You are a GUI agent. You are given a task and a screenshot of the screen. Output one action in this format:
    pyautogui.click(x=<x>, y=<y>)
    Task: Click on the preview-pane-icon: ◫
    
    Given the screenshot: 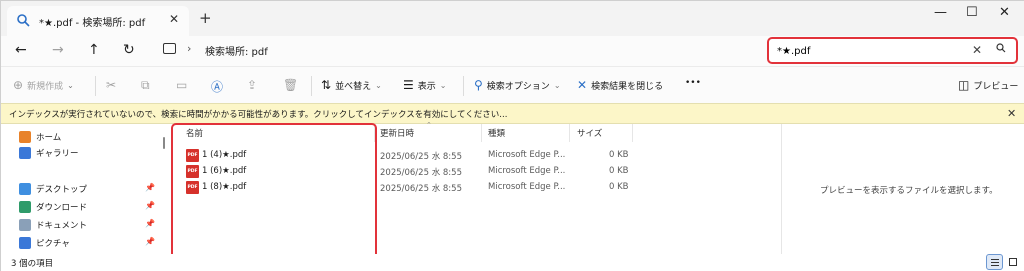 What is the action you would take?
    pyautogui.click(x=964, y=85)
    